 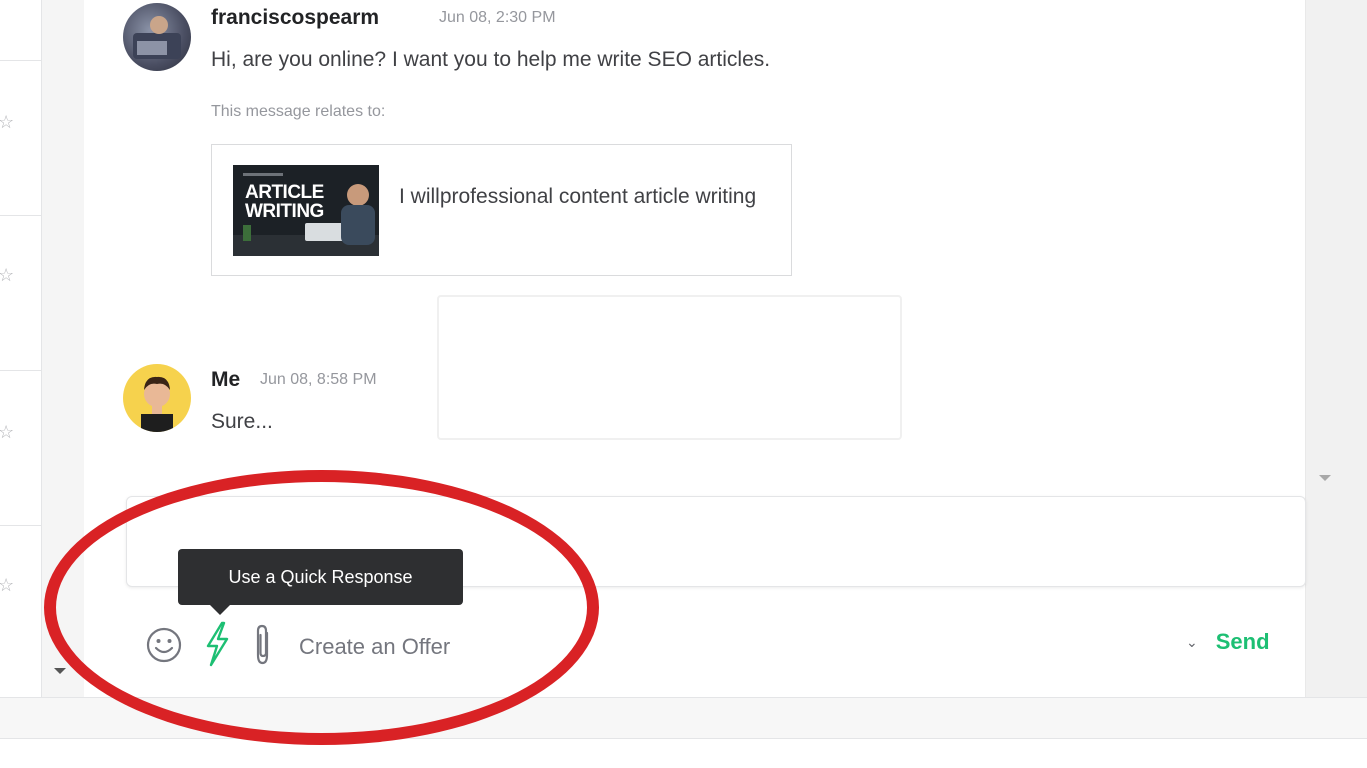 I want to click on lightning-icon, so click(x=217, y=644).